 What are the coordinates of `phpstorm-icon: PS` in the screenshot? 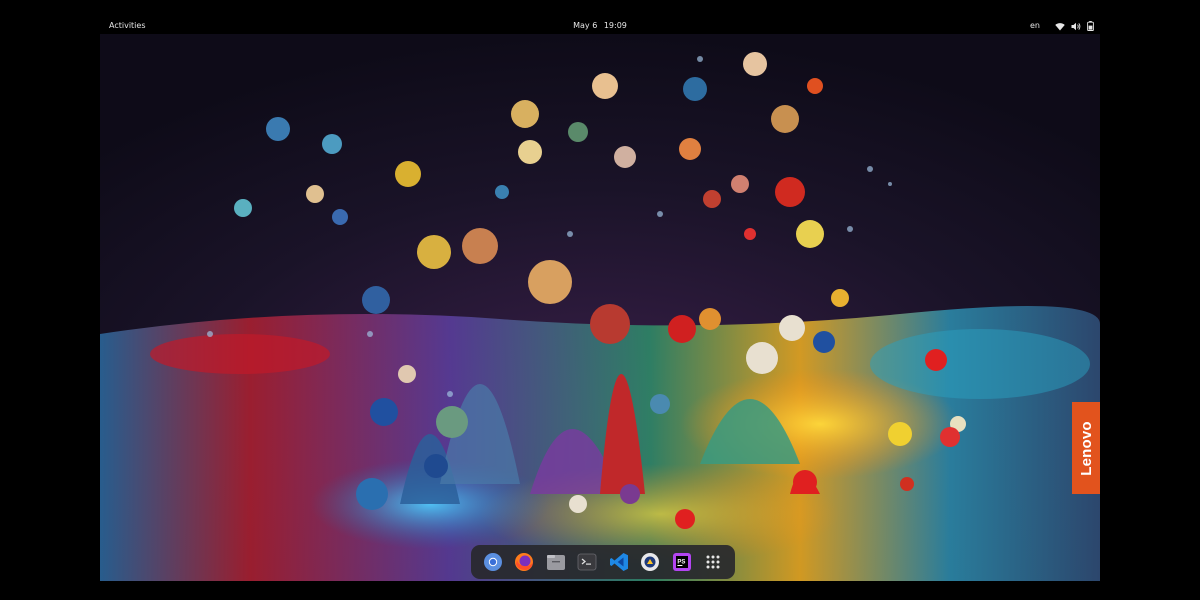 It's located at (682, 562).